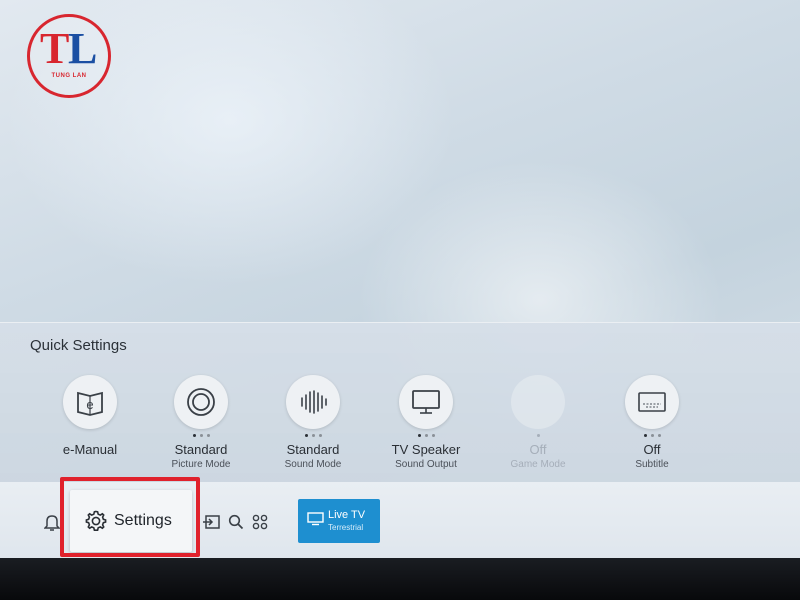  What do you see at coordinates (130, 517) in the screenshot?
I see `settings-highlight-box` at bounding box center [130, 517].